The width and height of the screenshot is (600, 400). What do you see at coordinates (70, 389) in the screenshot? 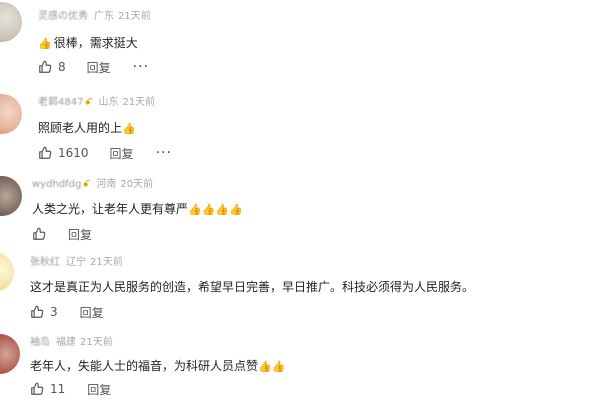
I see `comment-actions: 11 回复` at bounding box center [70, 389].